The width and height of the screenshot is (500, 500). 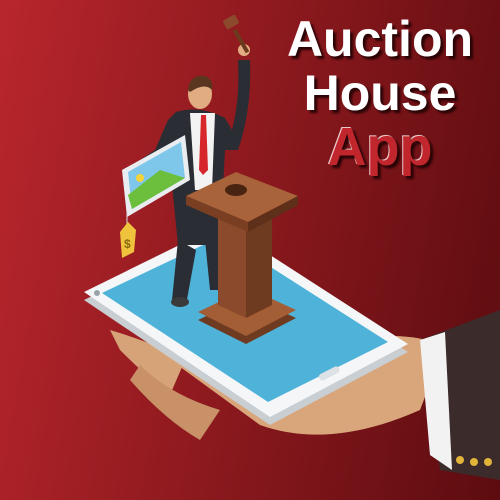 I want to click on title-line-auction: Auction, so click(x=380, y=39).